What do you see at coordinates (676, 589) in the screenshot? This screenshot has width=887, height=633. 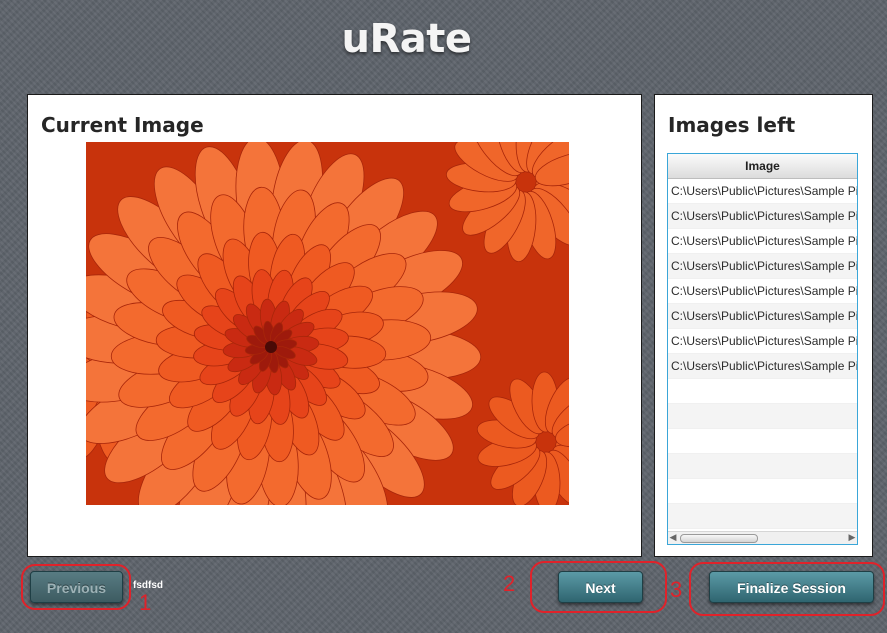 I see `annotation-number-3: 3` at bounding box center [676, 589].